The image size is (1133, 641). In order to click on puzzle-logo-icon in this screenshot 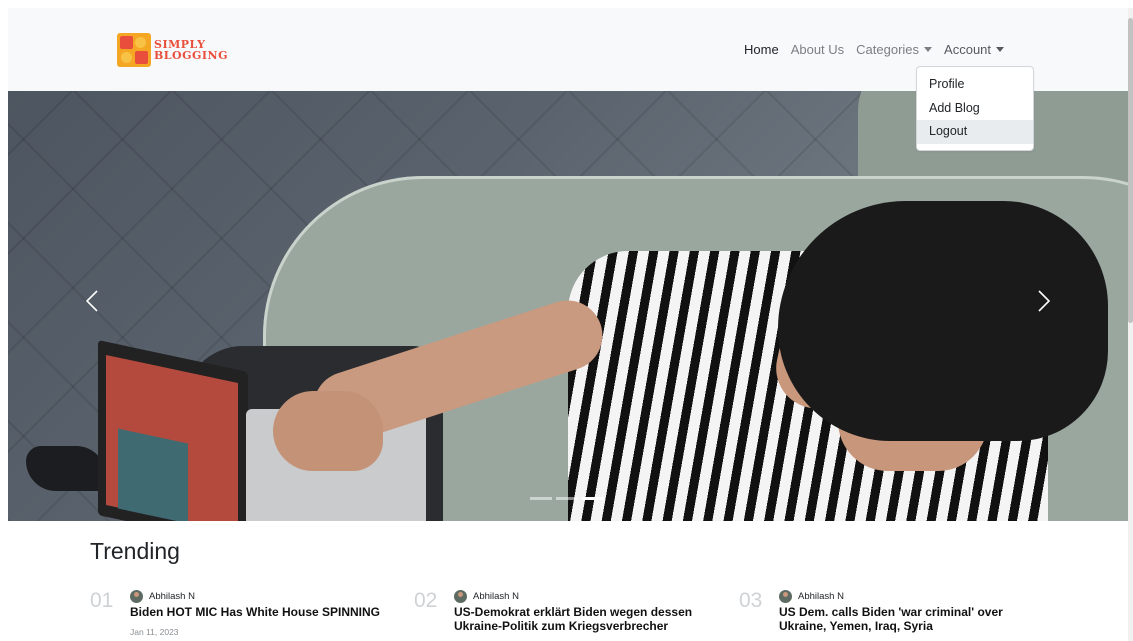, I will do `click(134, 50)`.